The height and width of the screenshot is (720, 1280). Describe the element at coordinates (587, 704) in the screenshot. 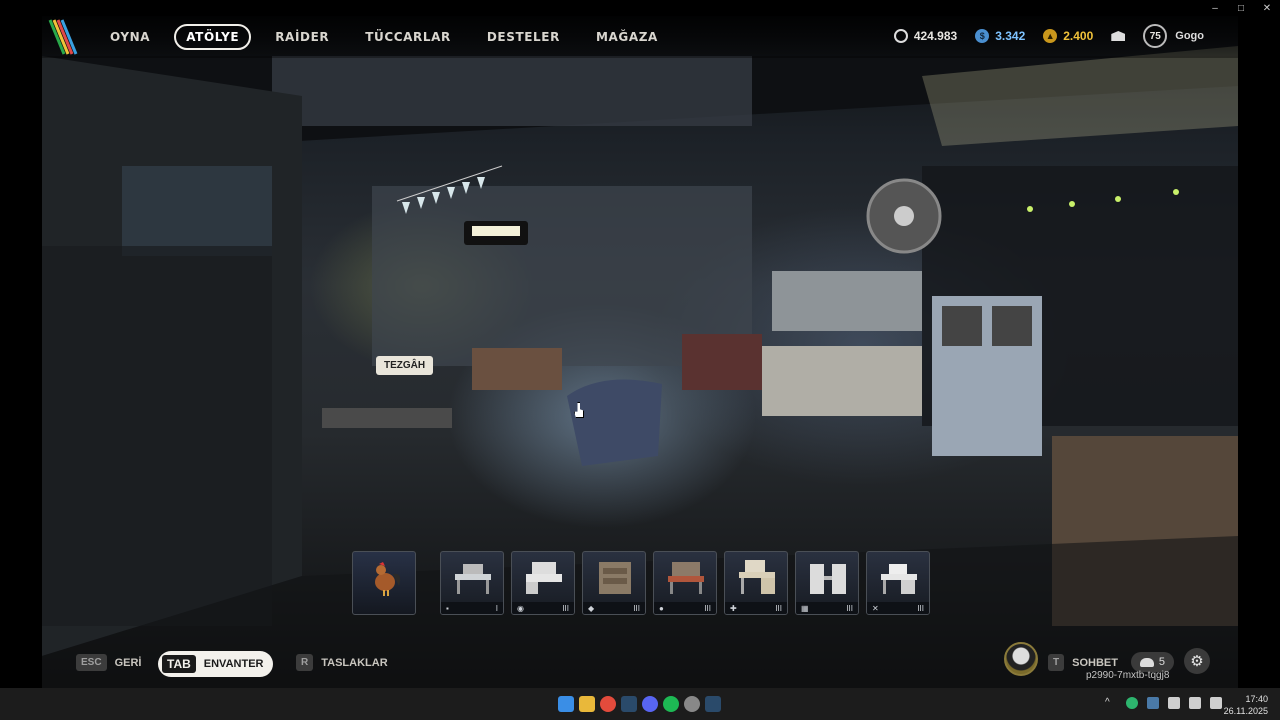

I see `file-explorer-icon` at that location.